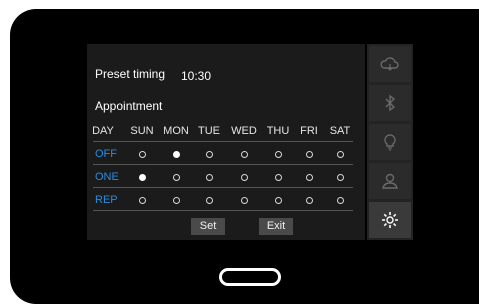 This screenshot has width=479, height=304. I want to click on day-header-wed: WED, so click(244, 131).